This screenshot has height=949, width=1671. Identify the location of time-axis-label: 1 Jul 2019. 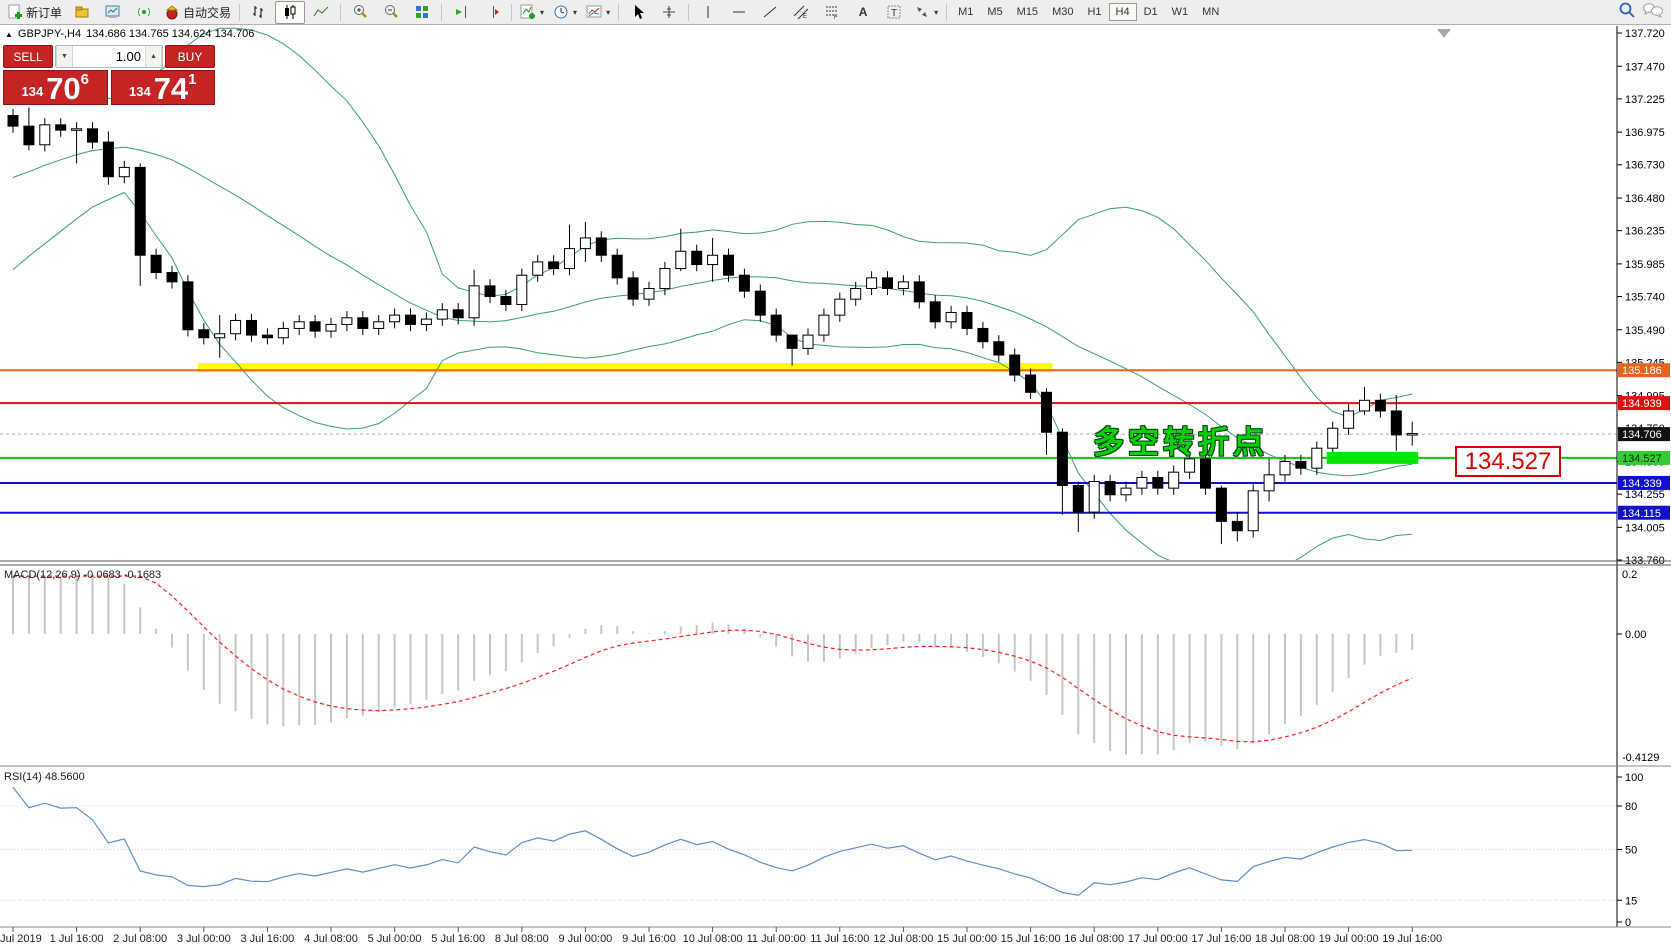
(21, 939).